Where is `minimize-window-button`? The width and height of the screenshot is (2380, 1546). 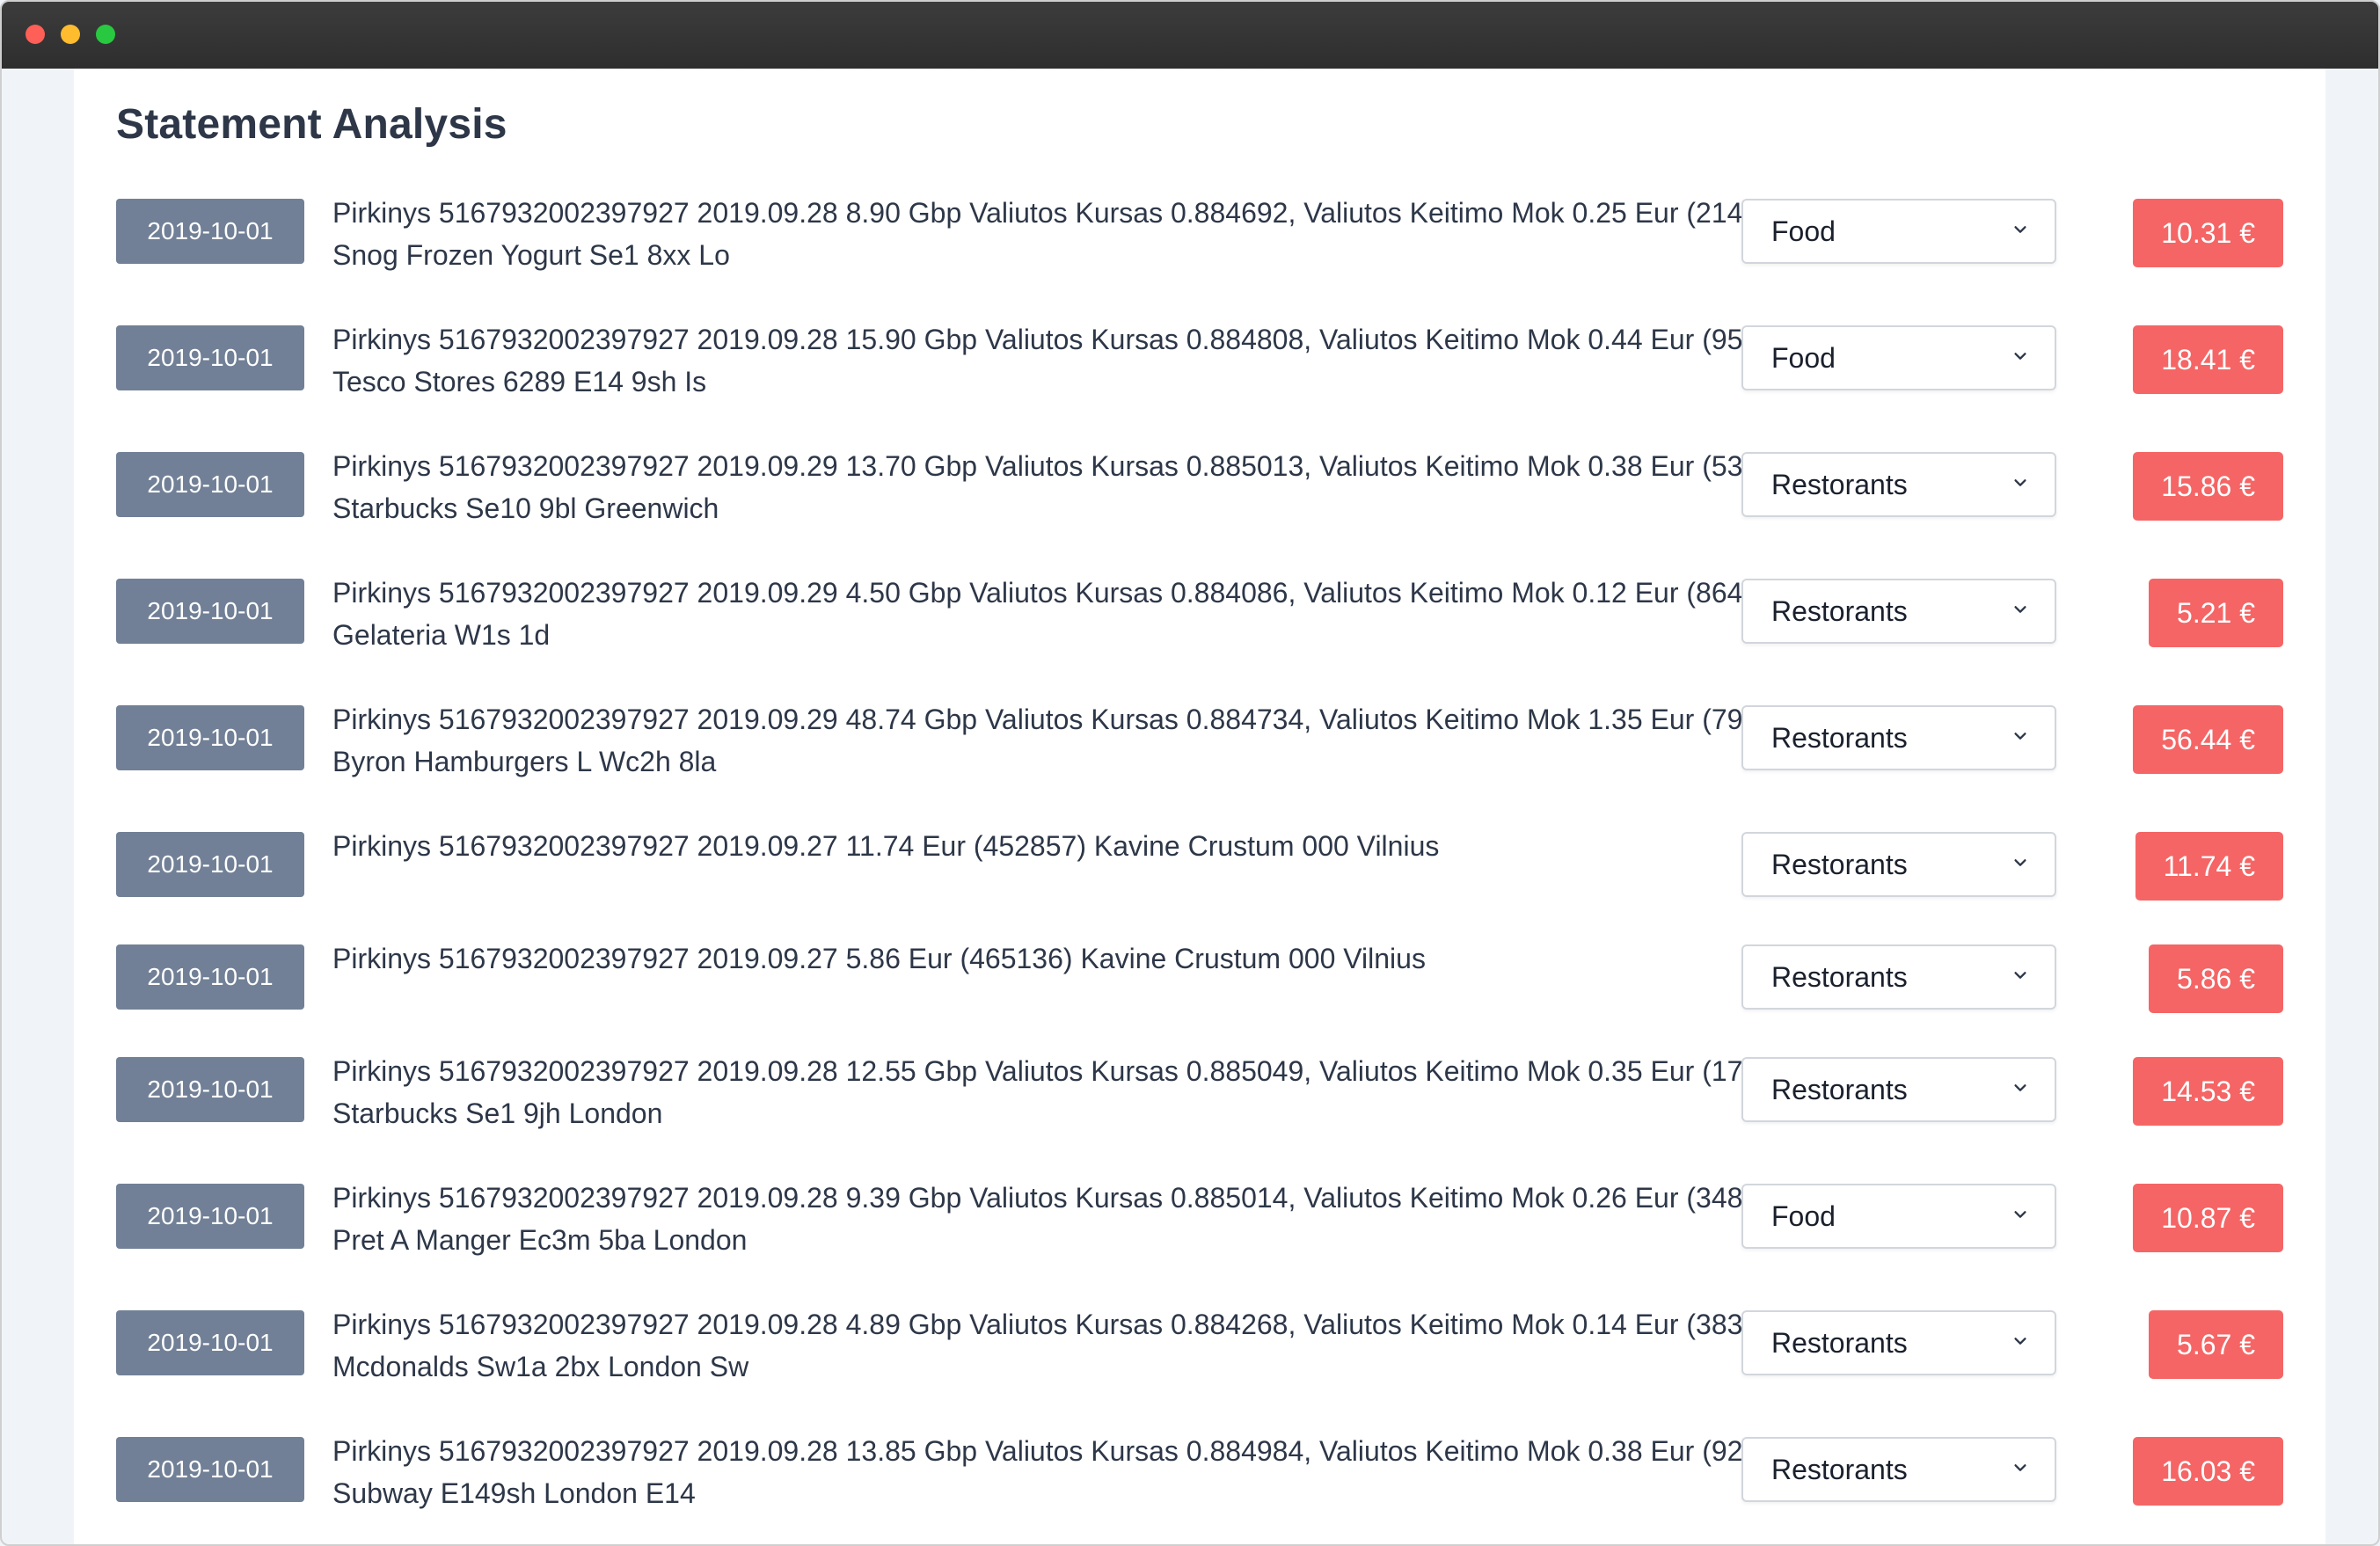
minimize-window-button is located at coordinates (70, 34).